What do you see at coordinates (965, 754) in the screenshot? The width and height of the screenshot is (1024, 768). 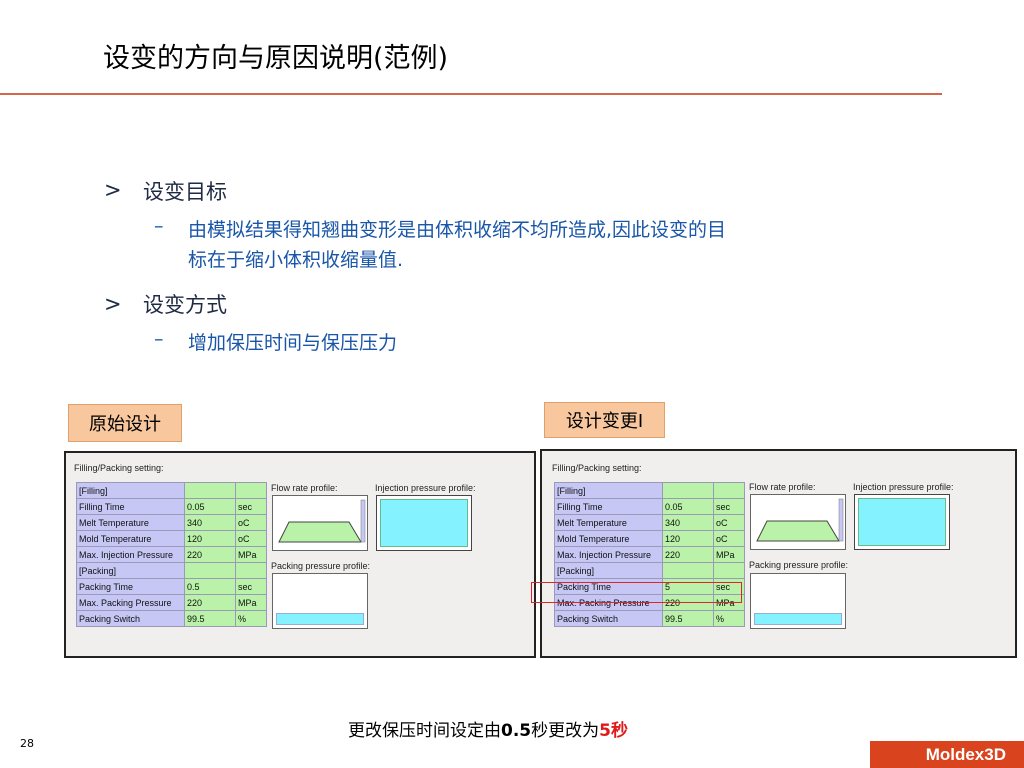 I see `brand-name: Moldex3D` at bounding box center [965, 754].